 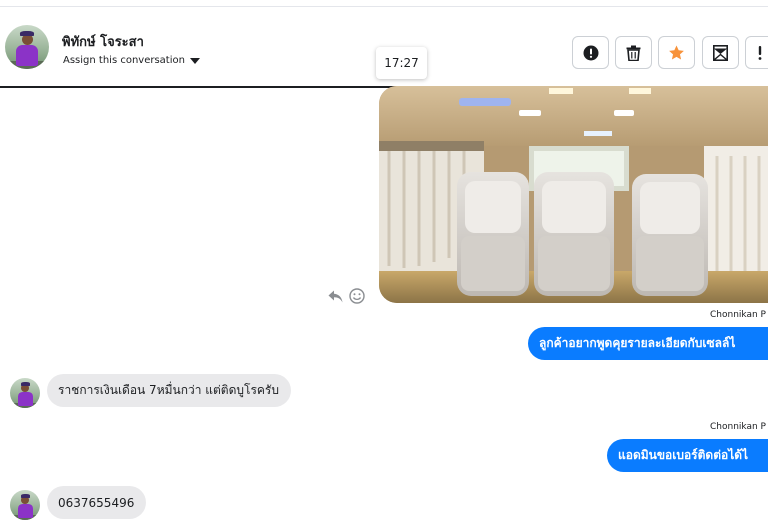 I want to click on trash-icon, so click(x=633, y=53).